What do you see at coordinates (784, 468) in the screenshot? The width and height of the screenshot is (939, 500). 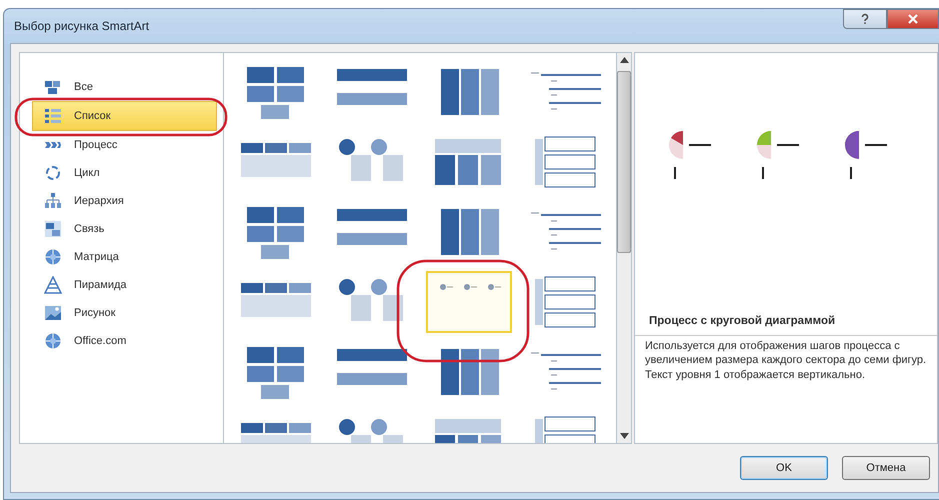 I see `ok-button: OK` at bounding box center [784, 468].